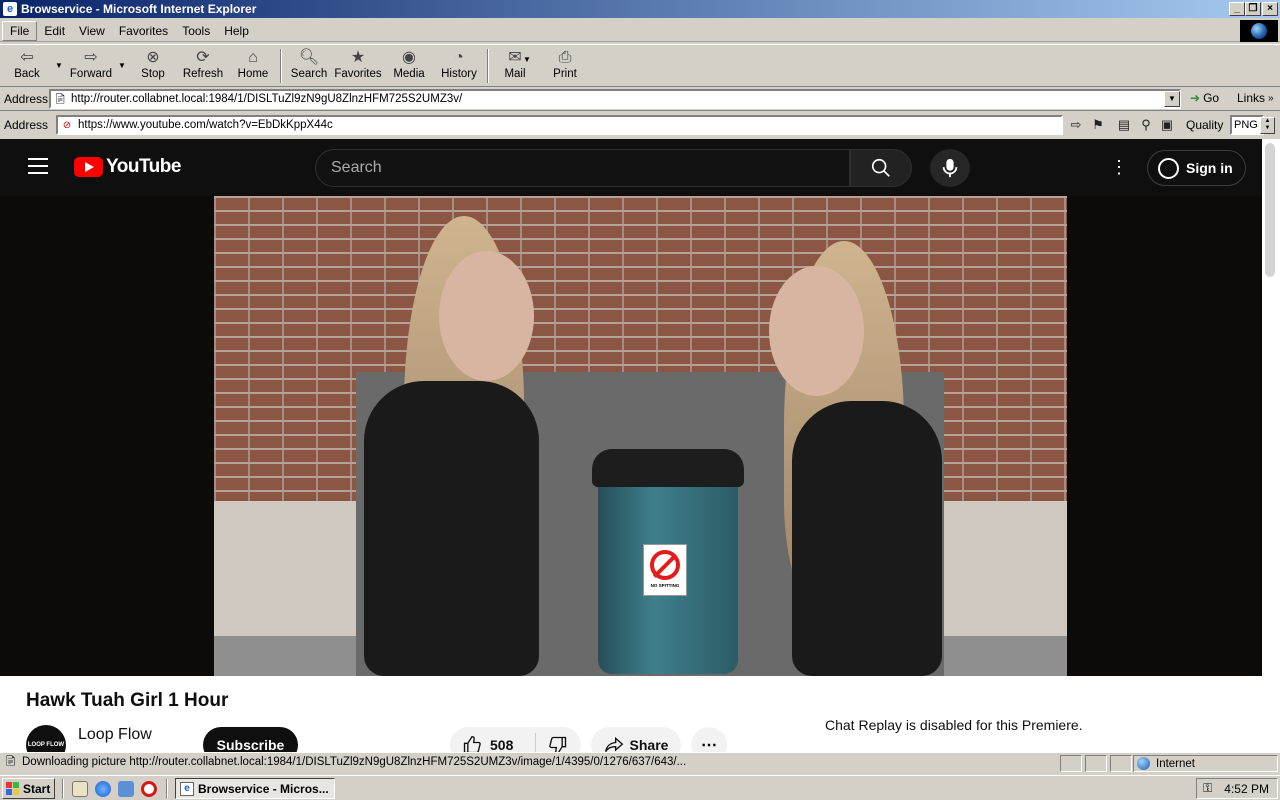  I want to click on search-icon, so click(880, 167).